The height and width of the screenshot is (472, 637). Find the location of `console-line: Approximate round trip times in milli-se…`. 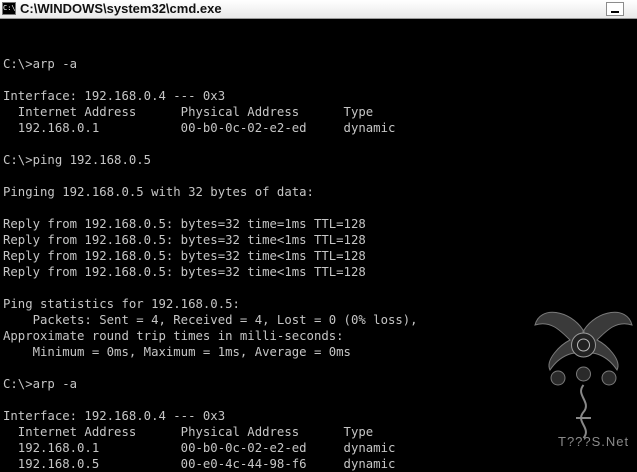

console-line: Approximate round trip times in milli-se… is located at coordinates (173, 336).